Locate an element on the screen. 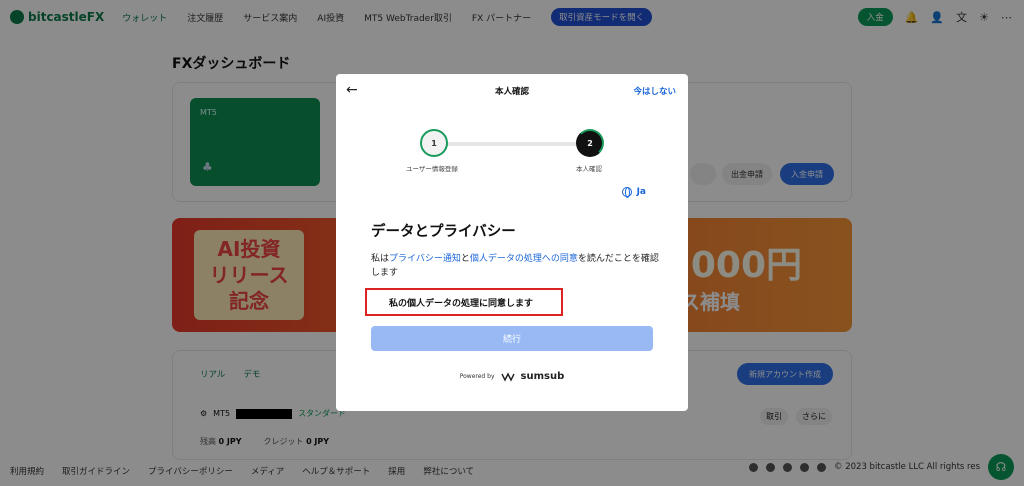 This screenshot has width=1024, height=486. sumsub-logo-icon is located at coordinates (507, 376).